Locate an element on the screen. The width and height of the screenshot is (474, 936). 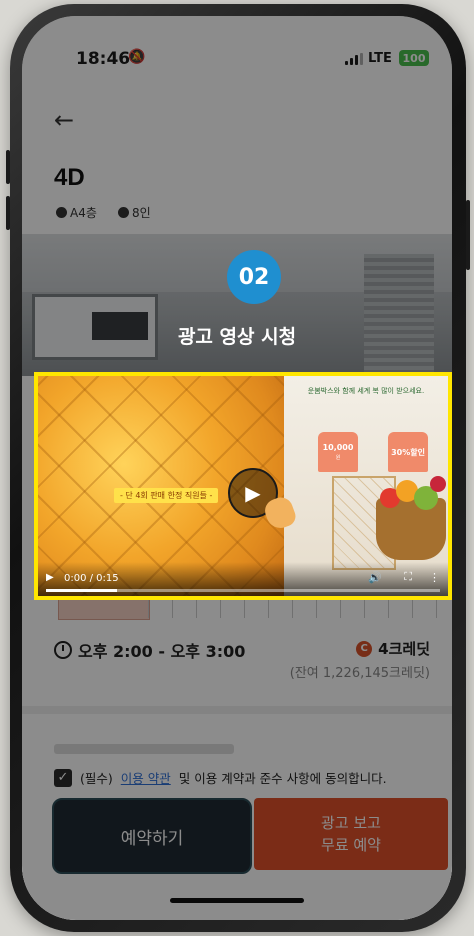
volume-up-button is located at coordinates (8, 167).